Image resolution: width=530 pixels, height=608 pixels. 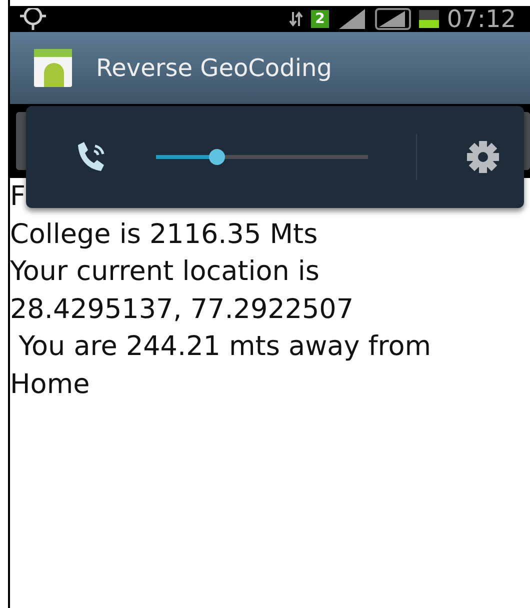 I want to click on text-line: College is 2116.35 Mts, so click(x=164, y=234).